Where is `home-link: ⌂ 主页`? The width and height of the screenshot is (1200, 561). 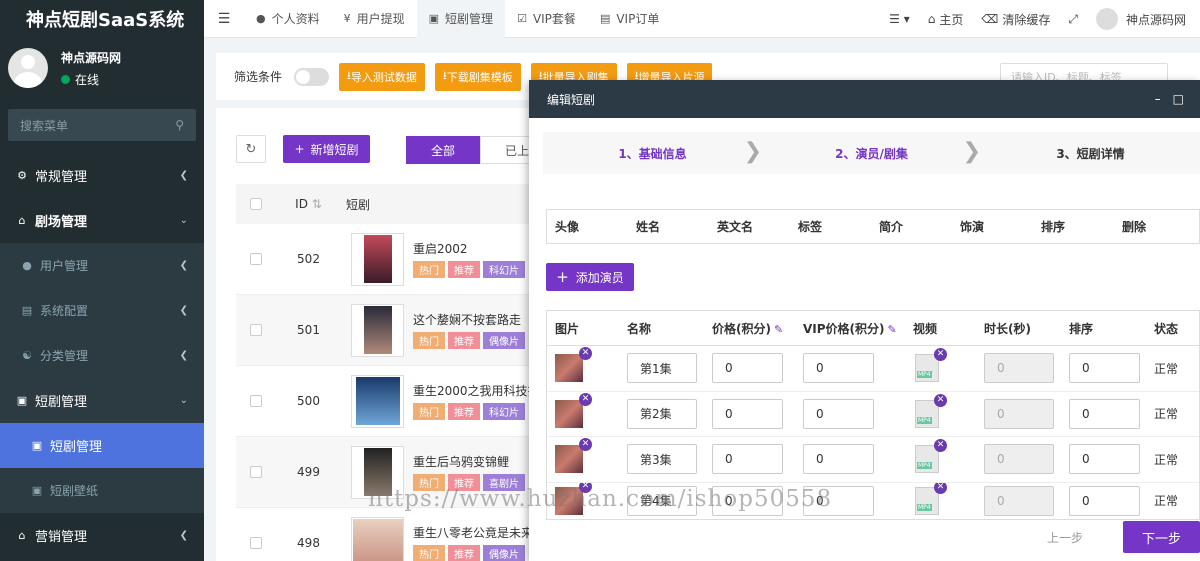
home-link: ⌂ 主页 is located at coordinates (946, 19).